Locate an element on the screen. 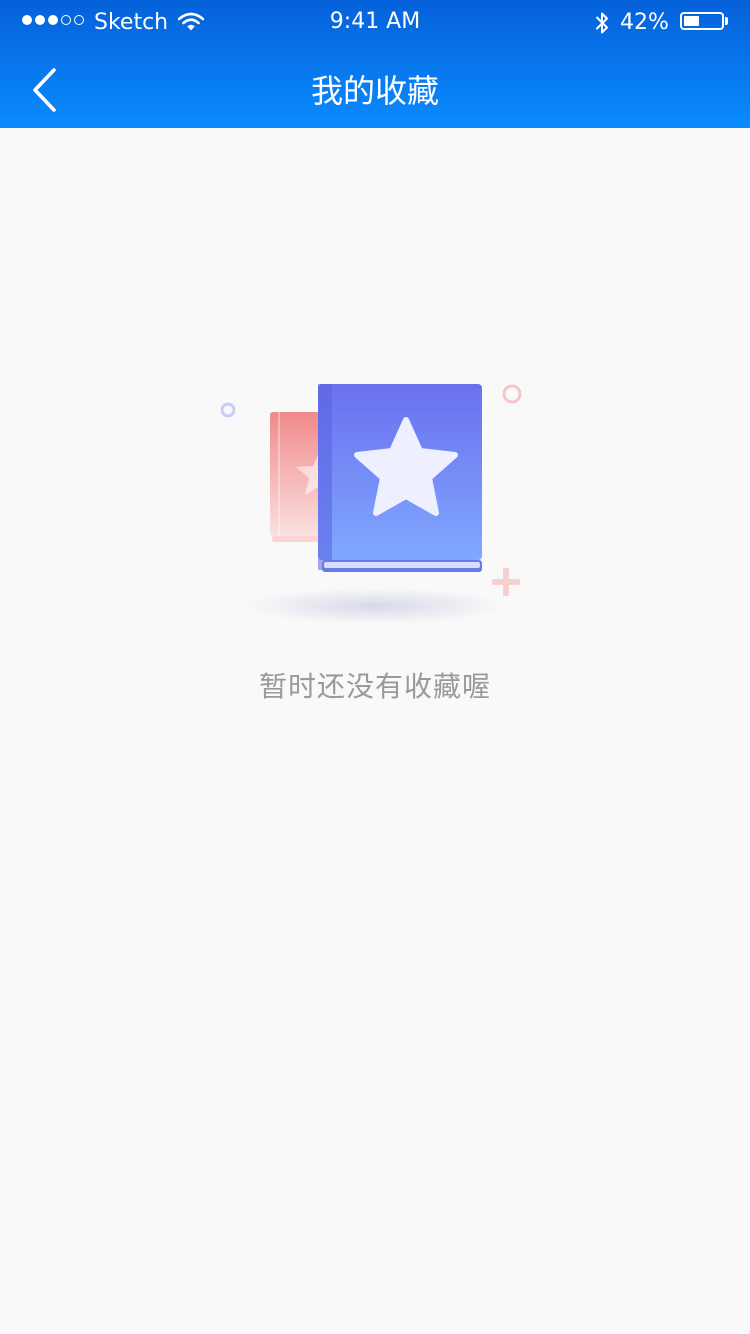 Image resolution: width=750 pixels, height=1334 pixels. carrier-name: Sketch is located at coordinates (131, 22).